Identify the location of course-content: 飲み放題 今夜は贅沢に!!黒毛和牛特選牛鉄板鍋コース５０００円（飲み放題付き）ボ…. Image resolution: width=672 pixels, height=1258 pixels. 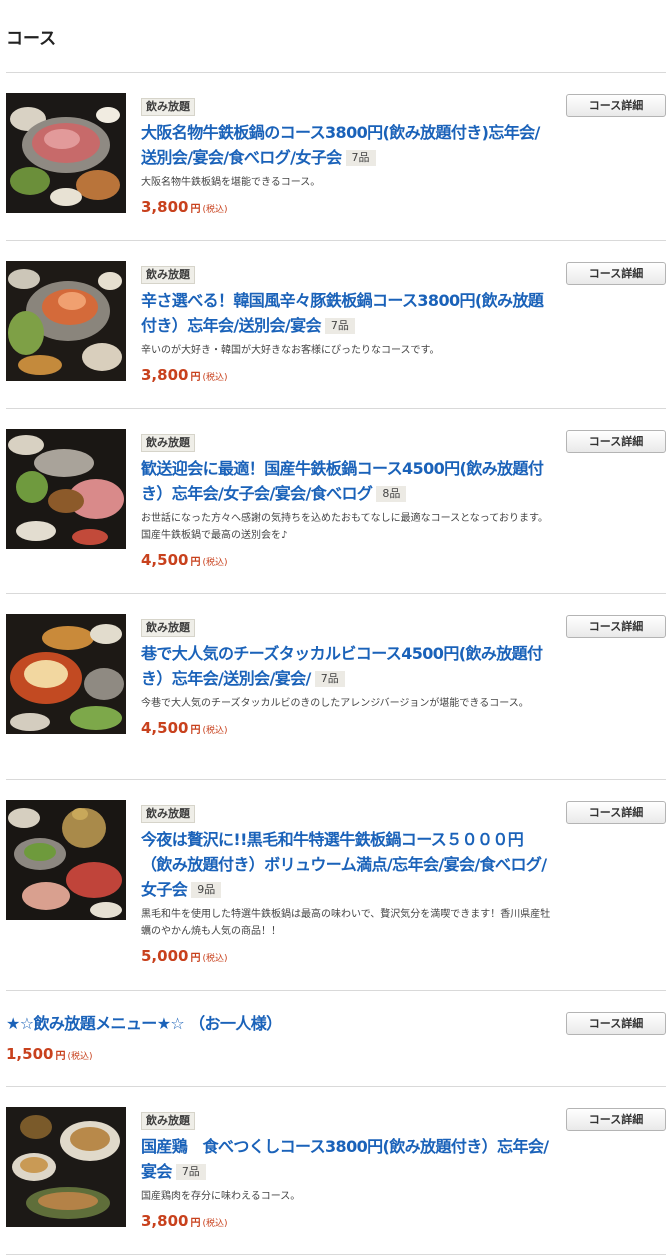
(346, 885).